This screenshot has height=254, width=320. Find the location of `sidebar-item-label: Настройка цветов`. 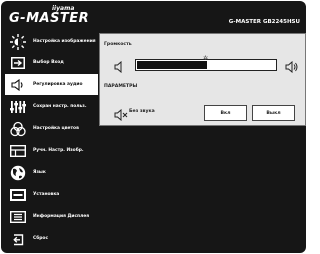

sidebar-item-label: Настройка цветов is located at coordinates (56, 128).